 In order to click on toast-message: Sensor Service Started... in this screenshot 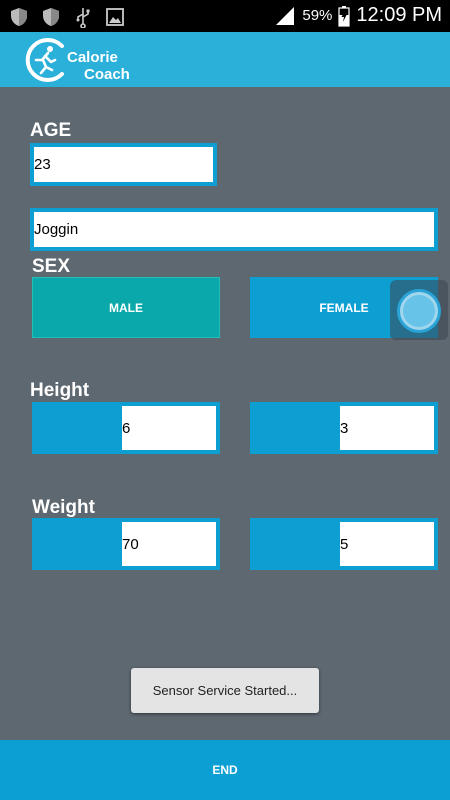, I will do `click(225, 690)`.